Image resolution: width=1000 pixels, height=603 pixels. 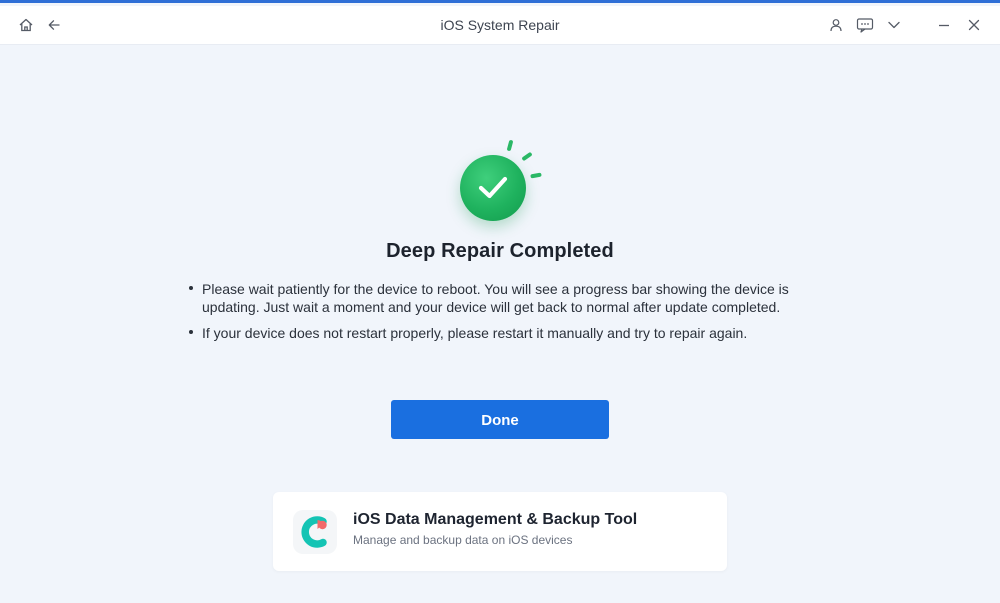 What do you see at coordinates (974, 25) in the screenshot?
I see `close-icon` at bounding box center [974, 25].